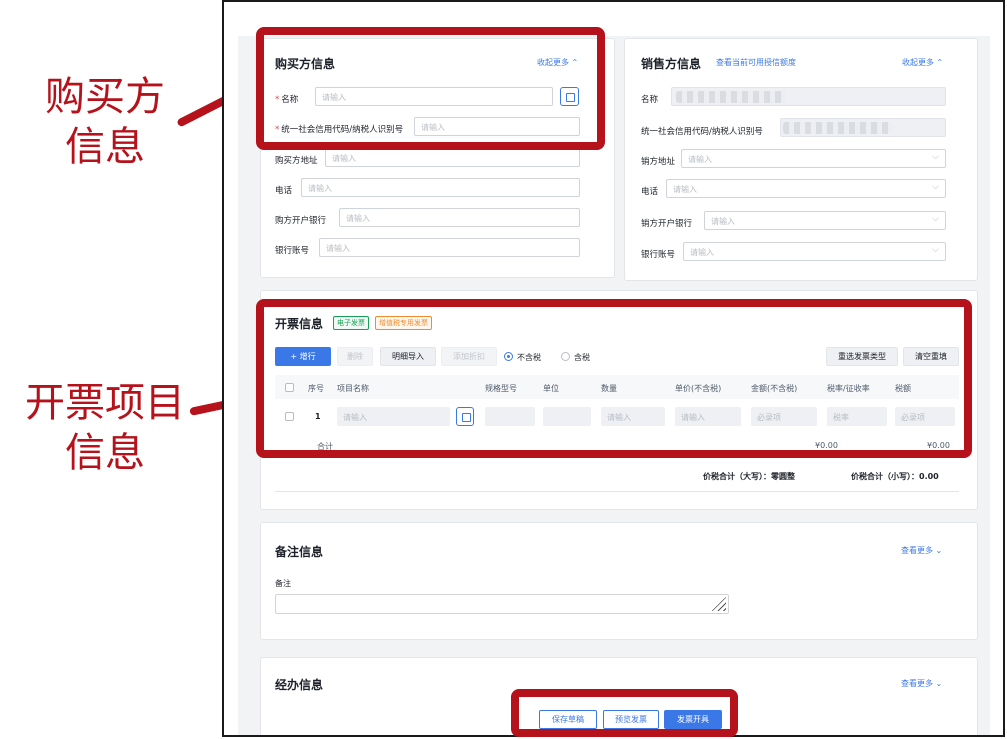 This screenshot has width=1007, height=739. What do you see at coordinates (353, 388) in the screenshot?
I see `col-item-name: 项目名称` at bounding box center [353, 388].